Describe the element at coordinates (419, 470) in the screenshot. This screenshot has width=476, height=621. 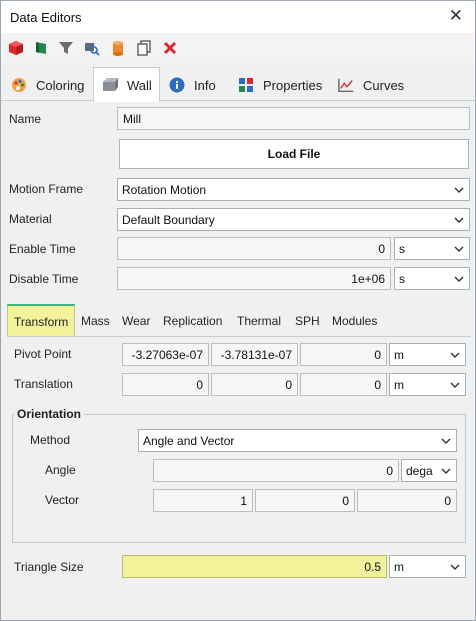
I see `angle-unit-value: dega` at that location.